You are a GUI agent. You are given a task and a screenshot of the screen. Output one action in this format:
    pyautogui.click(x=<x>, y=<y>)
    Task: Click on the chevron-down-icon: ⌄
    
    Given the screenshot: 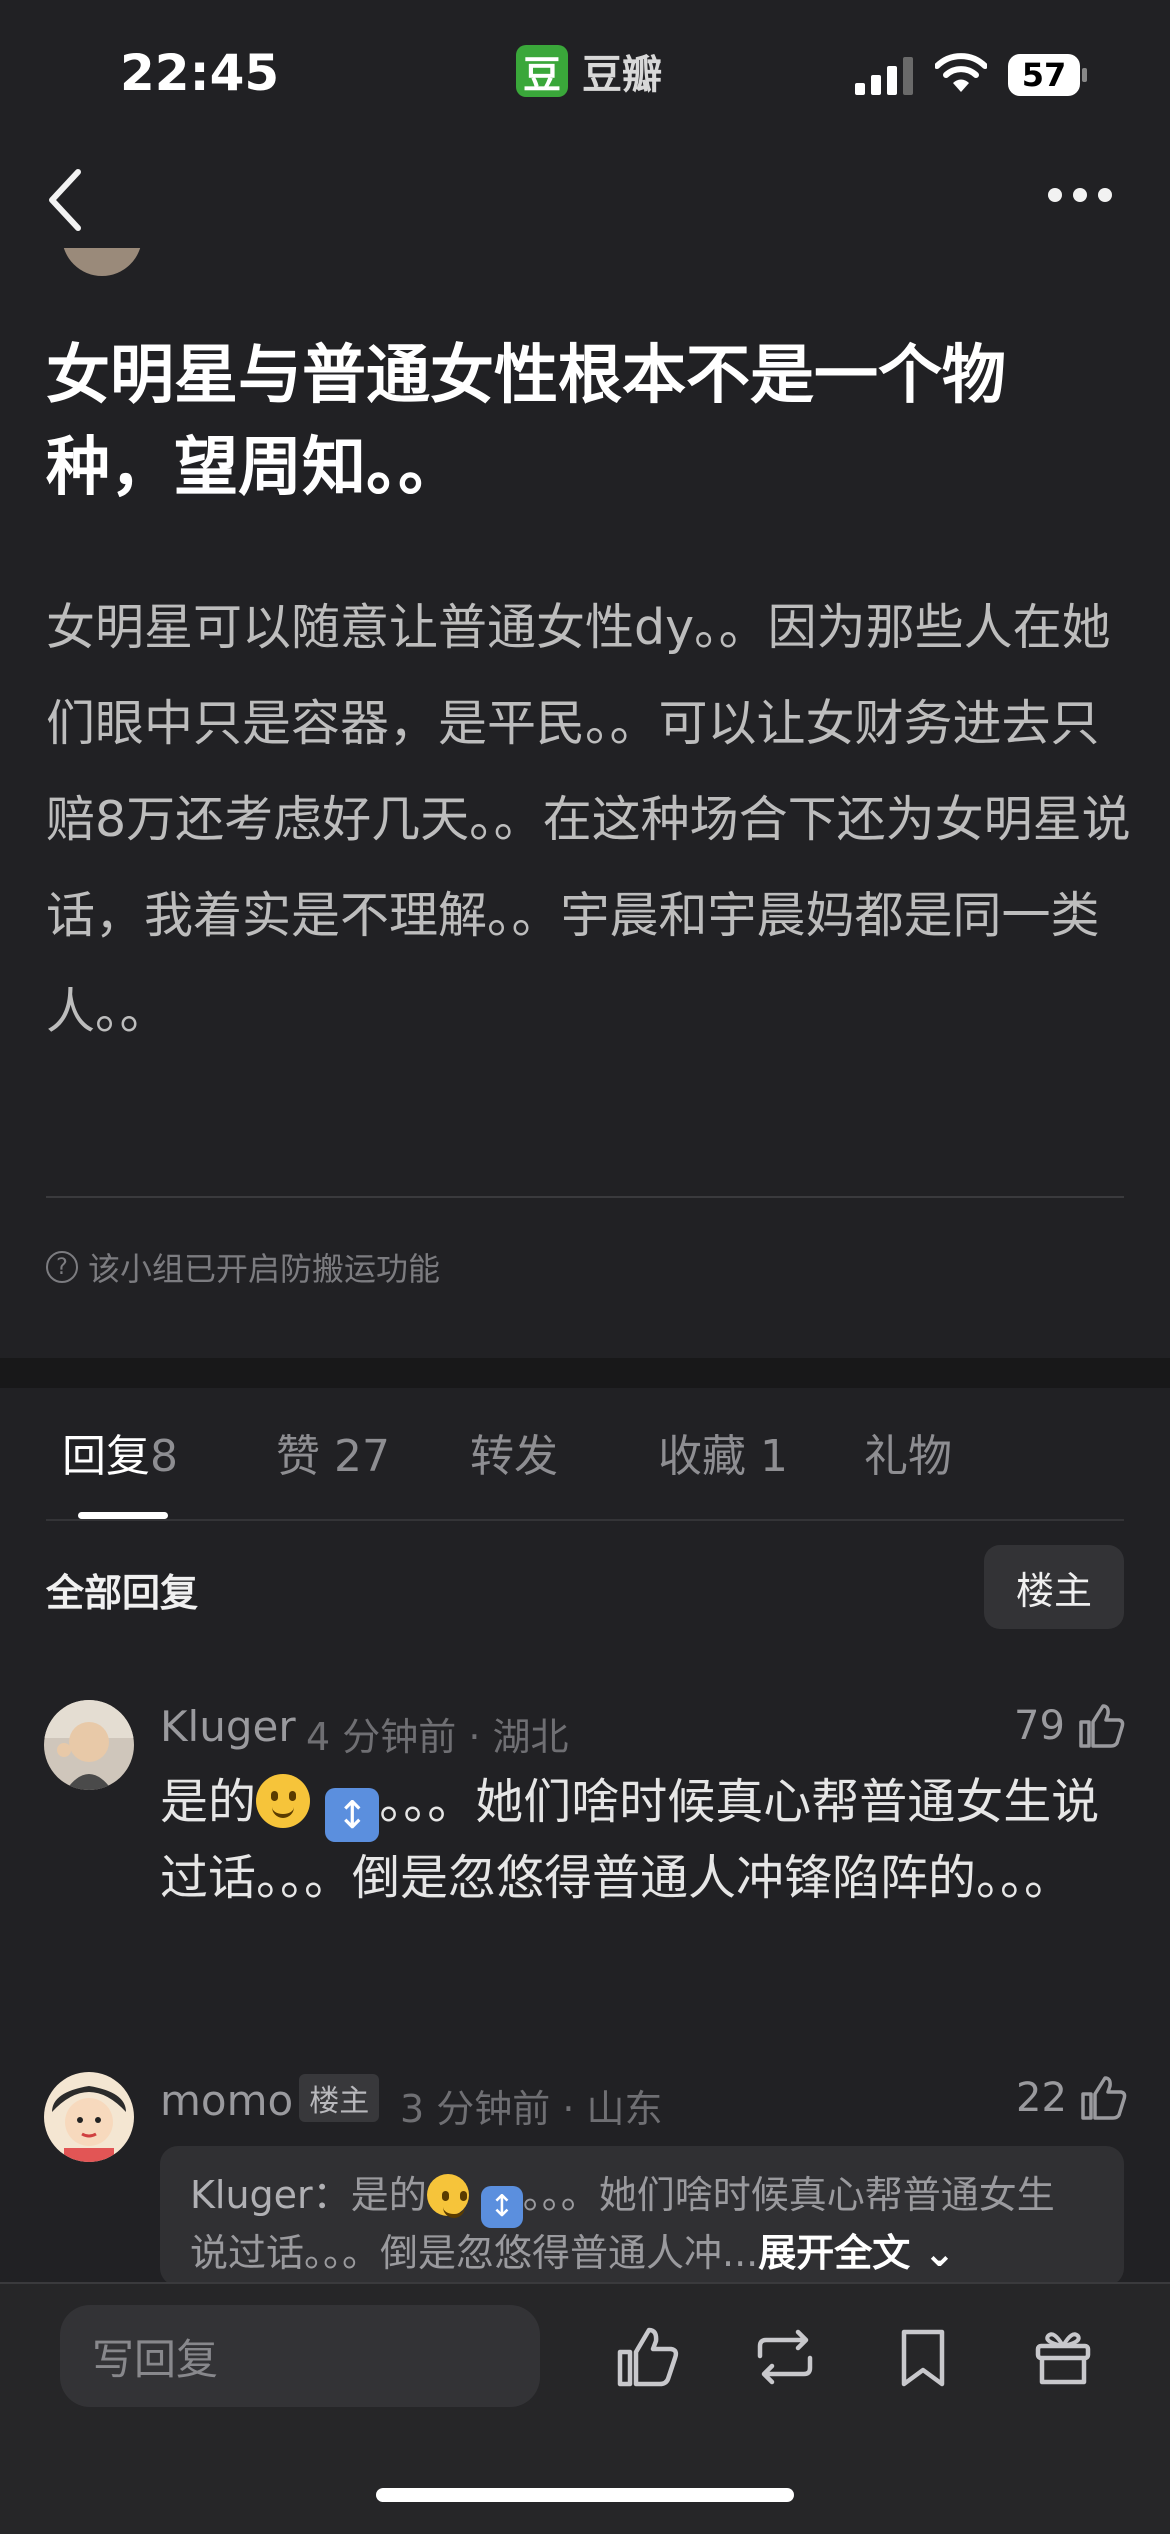 What is the action you would take?
    pyautogui.click(x=933, y=2253)
    